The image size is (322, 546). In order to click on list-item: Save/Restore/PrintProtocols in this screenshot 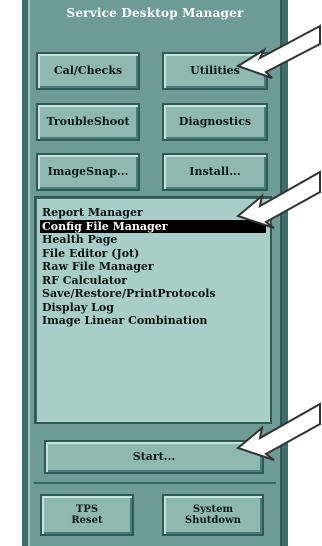, I will do `click(153, 294)`.